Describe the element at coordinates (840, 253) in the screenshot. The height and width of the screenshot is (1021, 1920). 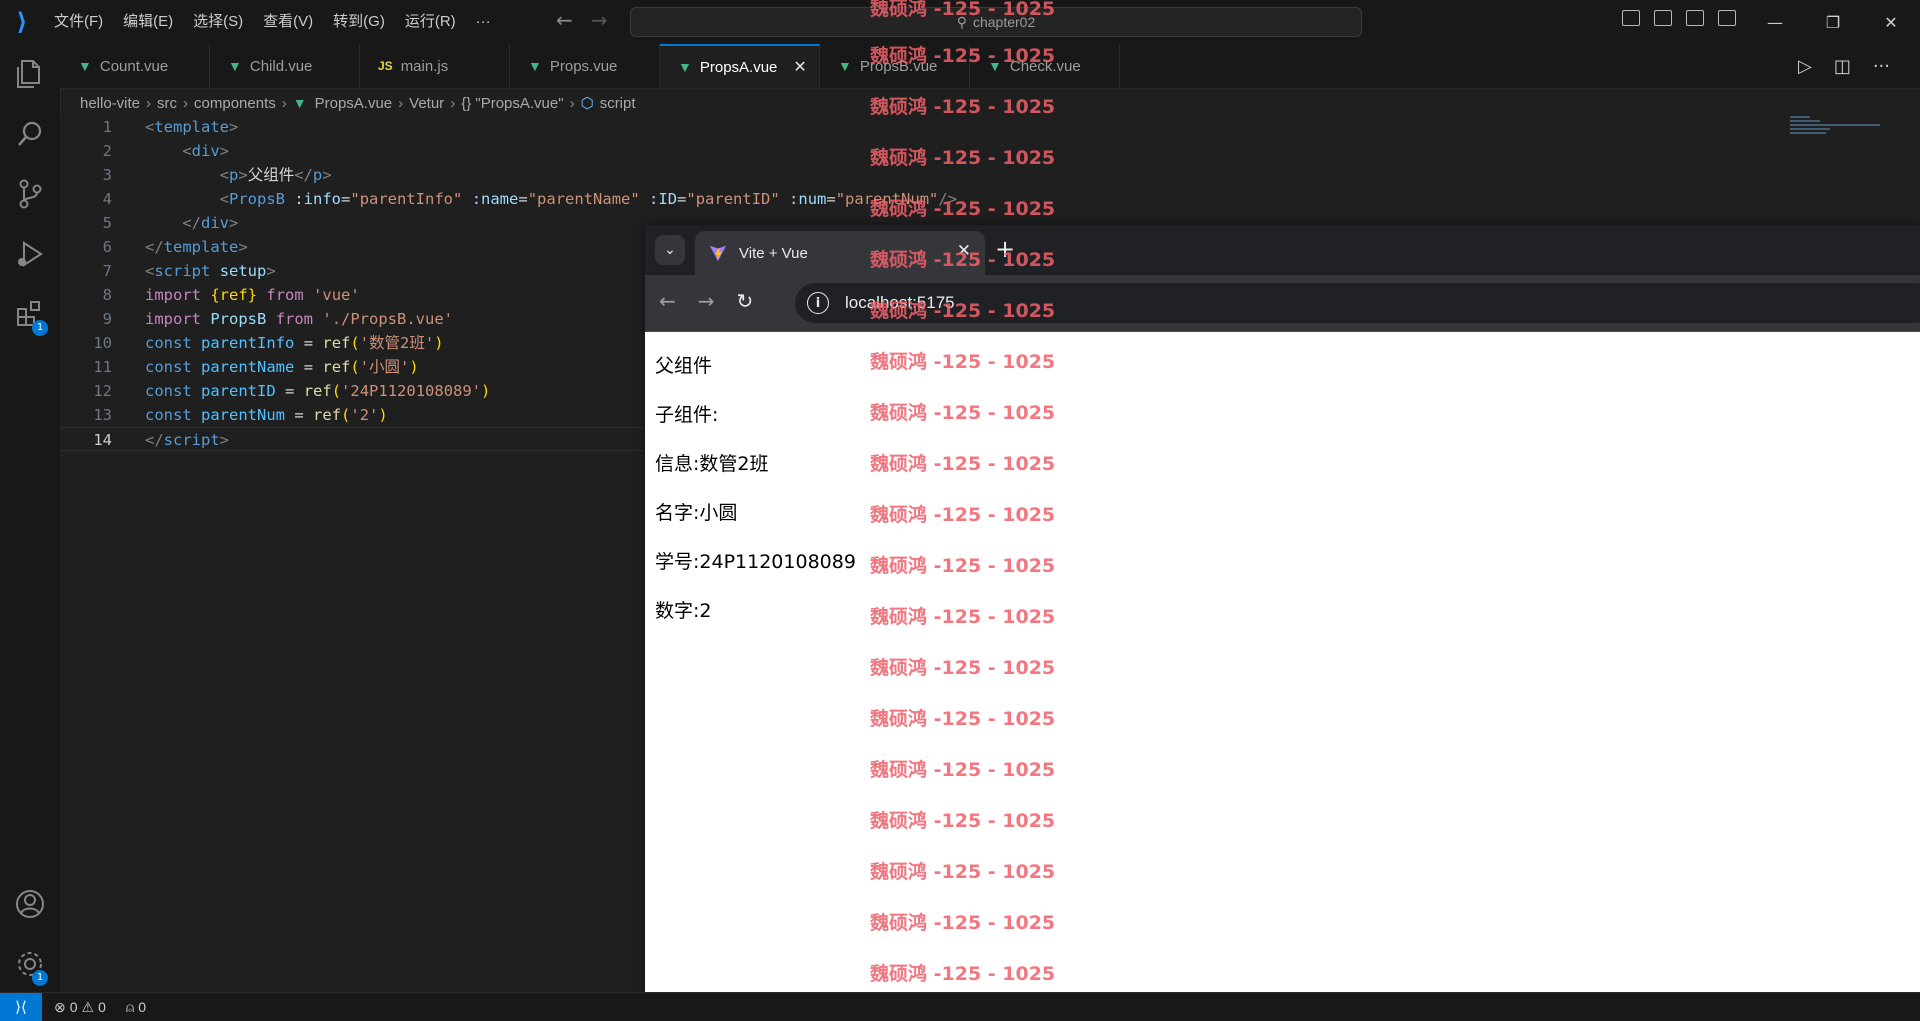
I see `browser-tab: Vite + Vue ✕` at that location.